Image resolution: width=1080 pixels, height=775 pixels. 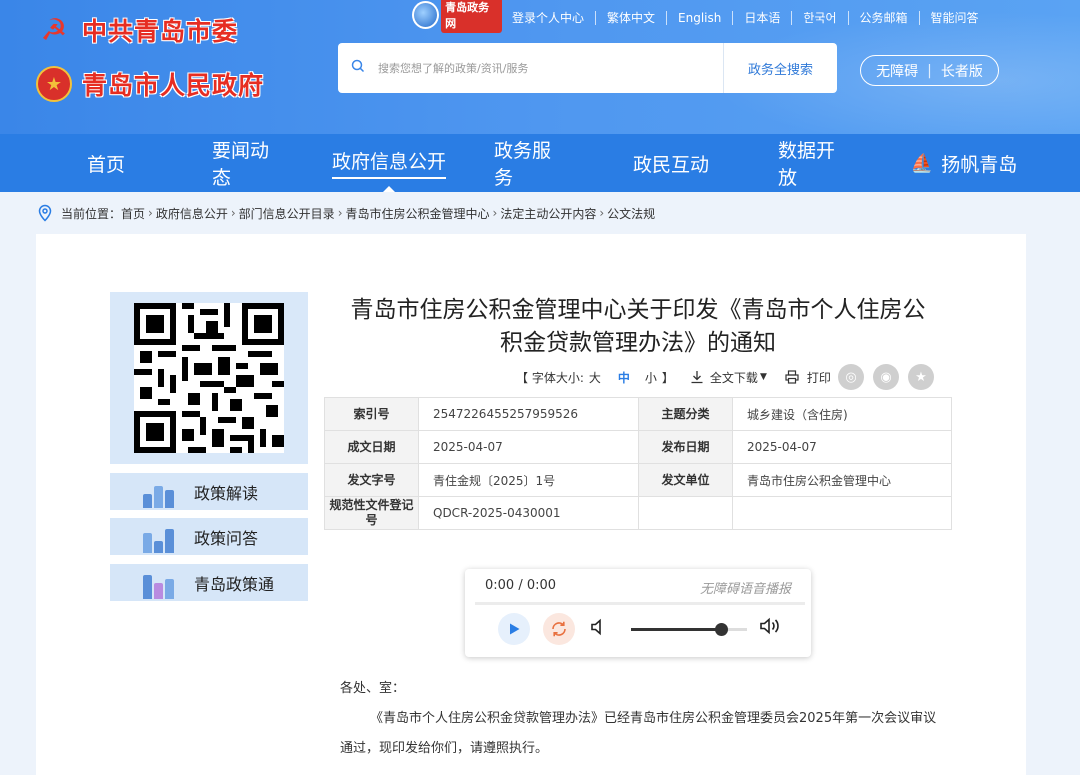 I want to click on volume-fill, so click(x=676, y=629).